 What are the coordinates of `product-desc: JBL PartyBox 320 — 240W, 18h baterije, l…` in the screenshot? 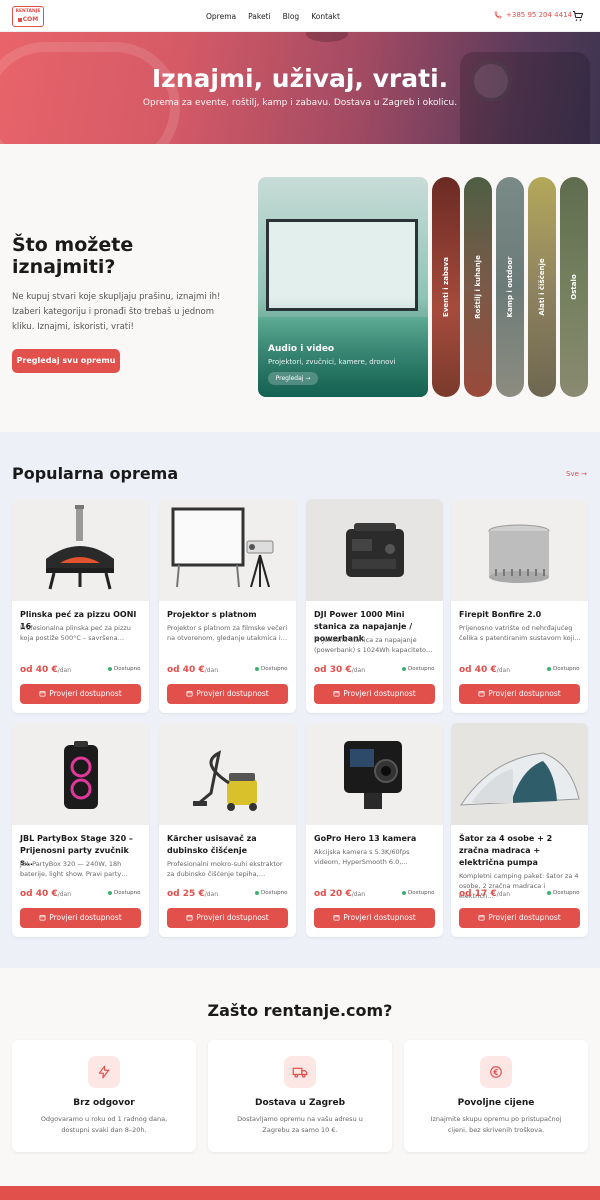 It's located at (74, 869).